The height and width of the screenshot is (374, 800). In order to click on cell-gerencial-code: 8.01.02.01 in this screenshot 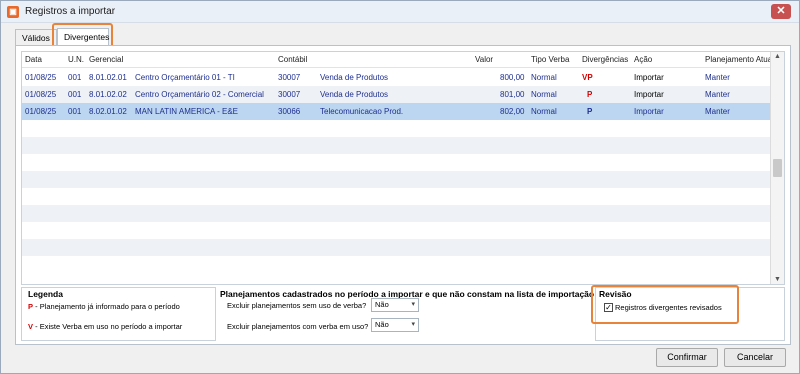, I will do `click(108, 77)`.